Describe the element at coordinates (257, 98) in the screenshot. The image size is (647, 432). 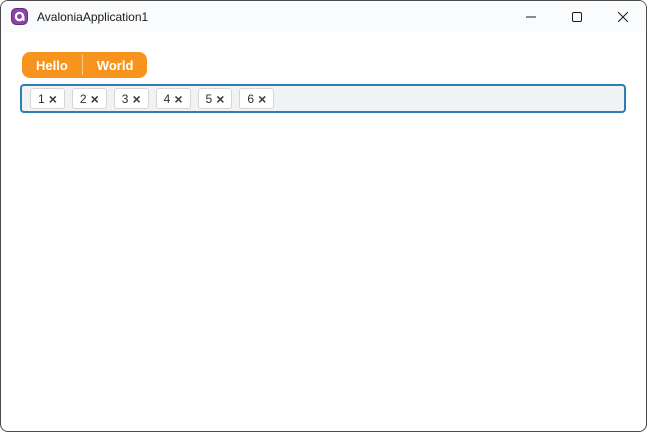
I see `tag-chip: 6 ×` at that location.